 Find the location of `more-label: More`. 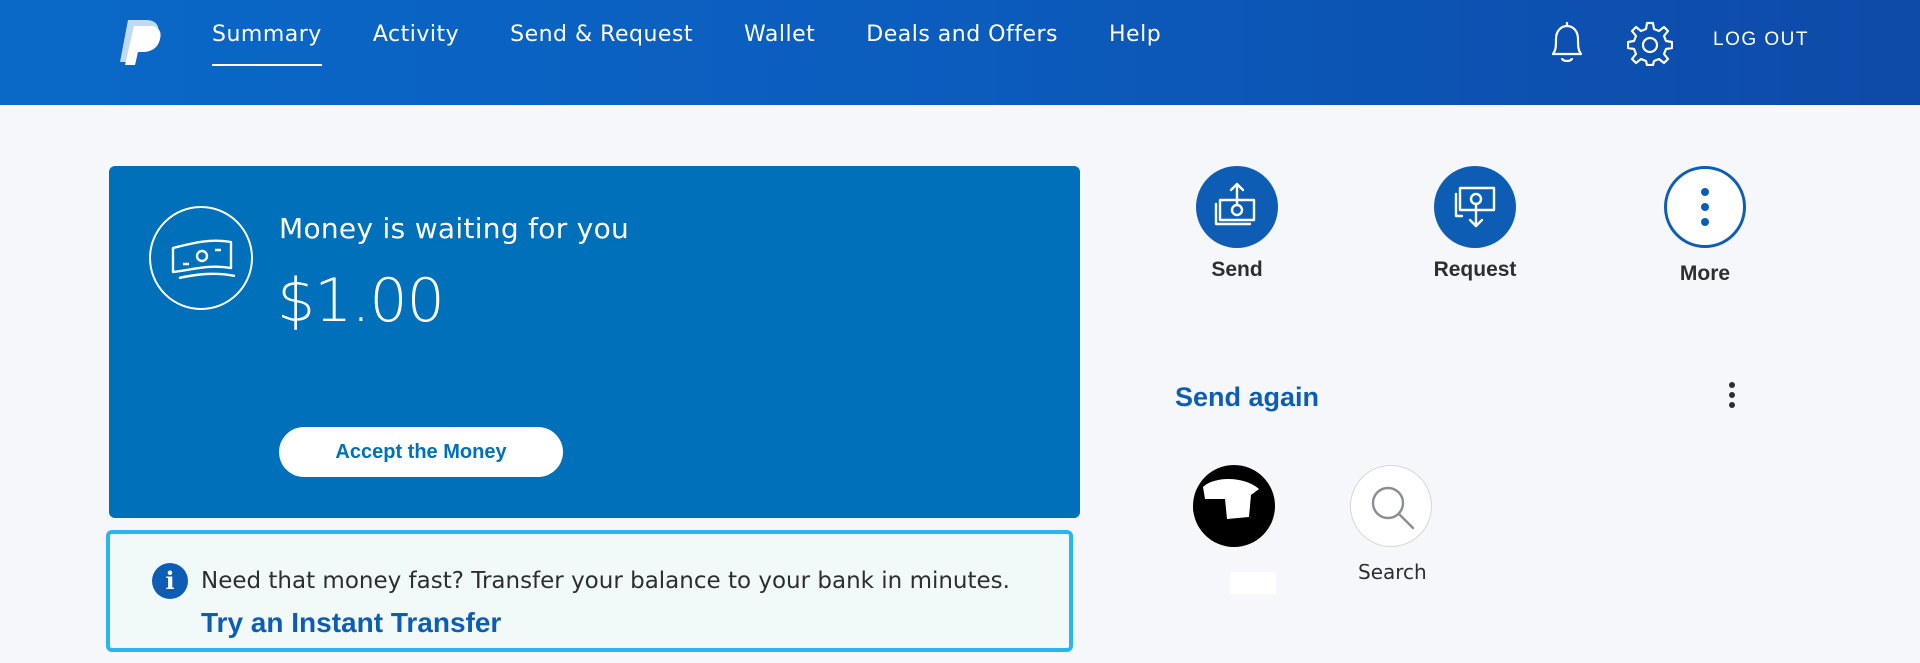

more-label: More is located at coordinates (1705, 273).